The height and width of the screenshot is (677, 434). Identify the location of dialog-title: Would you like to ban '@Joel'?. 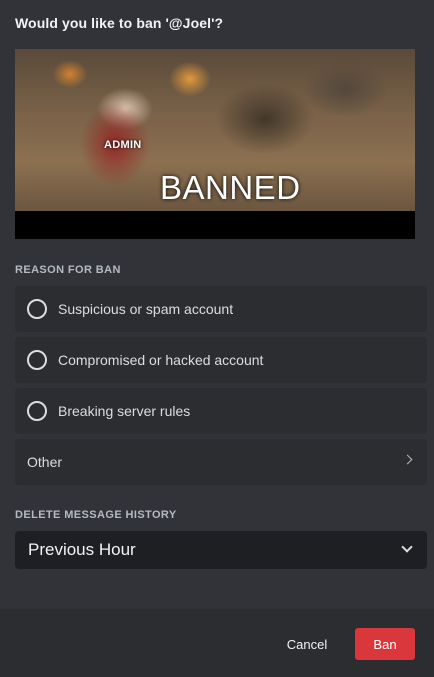
(119, 23).